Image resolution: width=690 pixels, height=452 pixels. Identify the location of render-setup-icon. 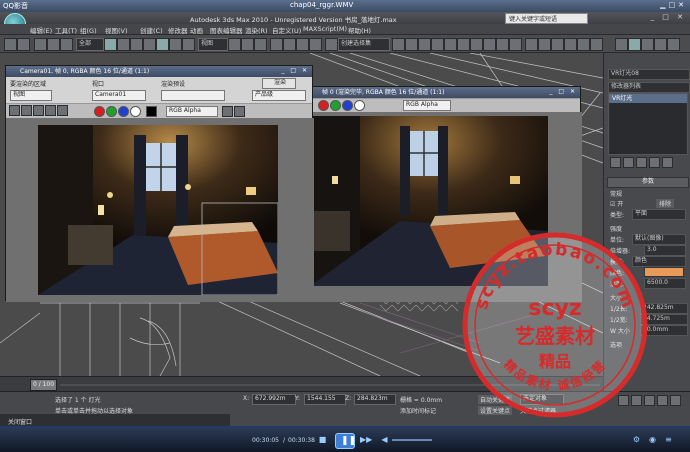
(489, 44).